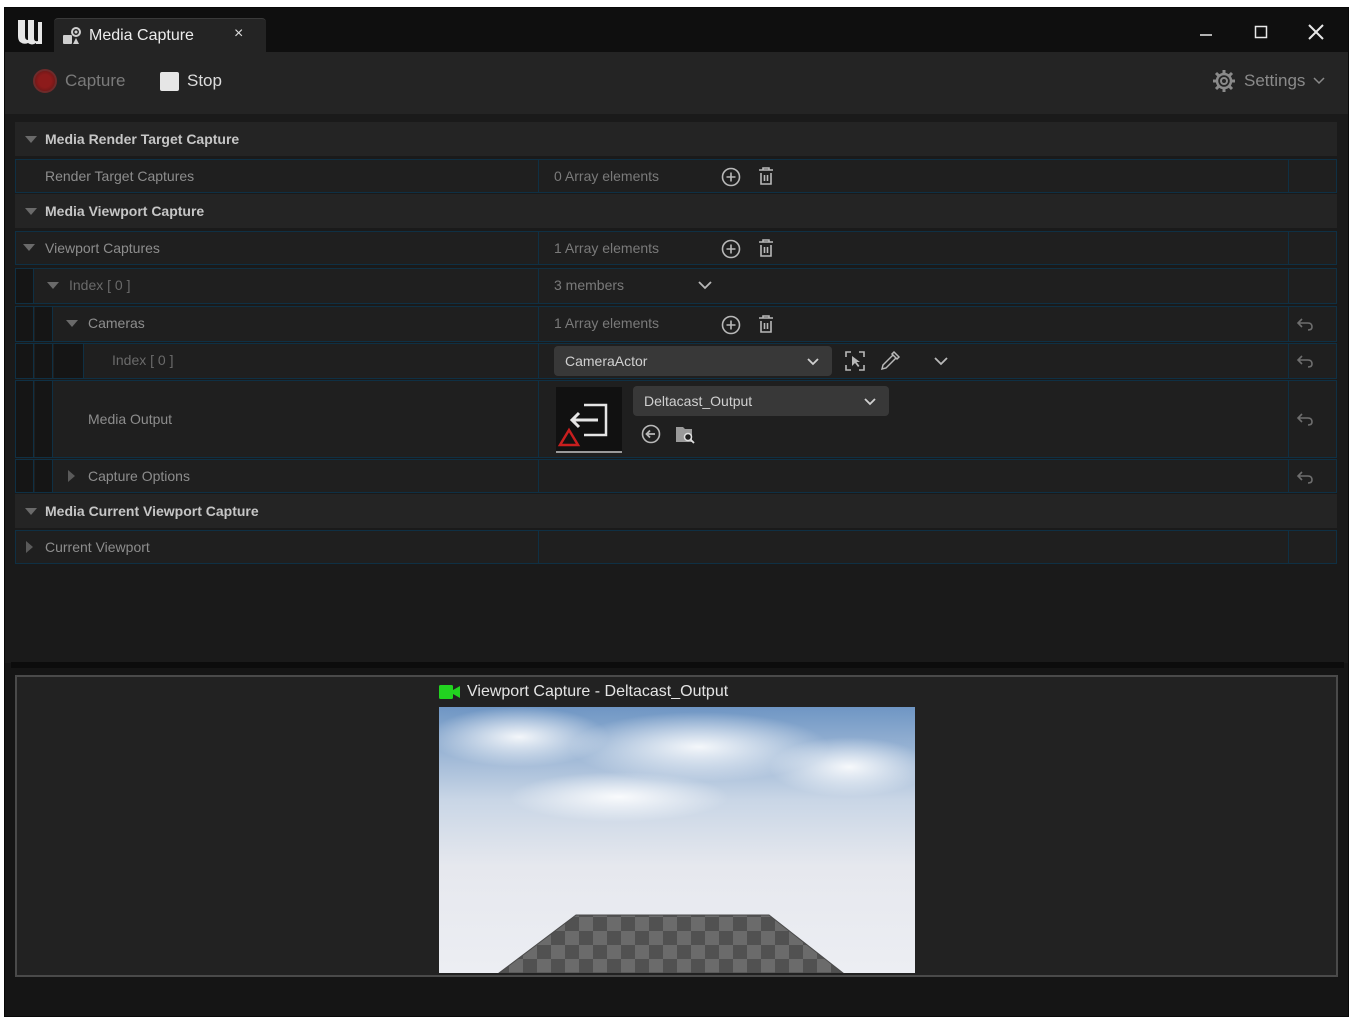 The image size is (1354, 1017). I want to click on property-current-viewport: Current Viewport, so click(676, 547).